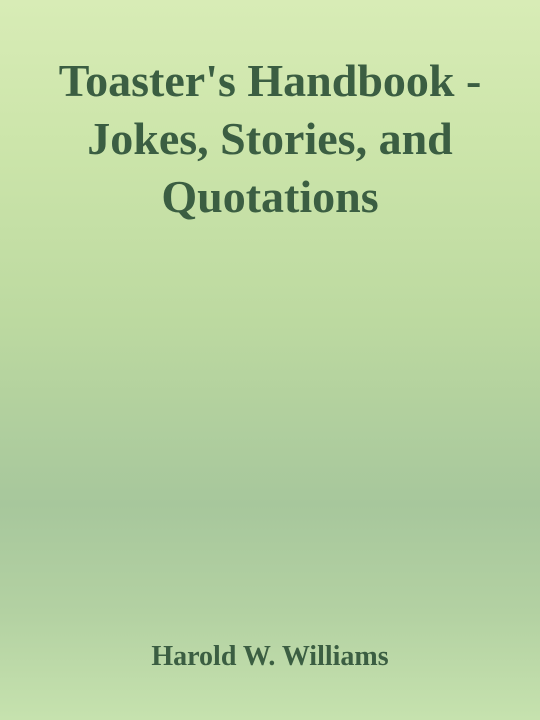 This screenshot has height=720, width=540. Describe the element at coordinates (270, 656) in the screenshot. I see `book-author: Harold W. Williams` at that location.